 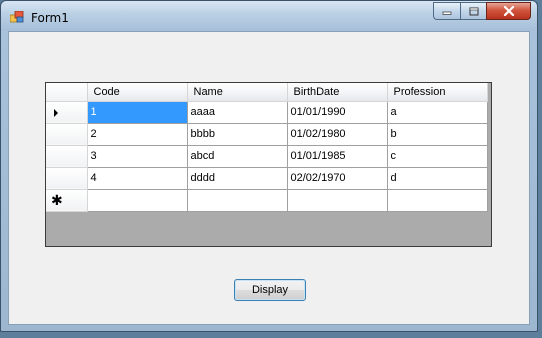 I want to click on cell-code: 2, so click(x=137, y=134).